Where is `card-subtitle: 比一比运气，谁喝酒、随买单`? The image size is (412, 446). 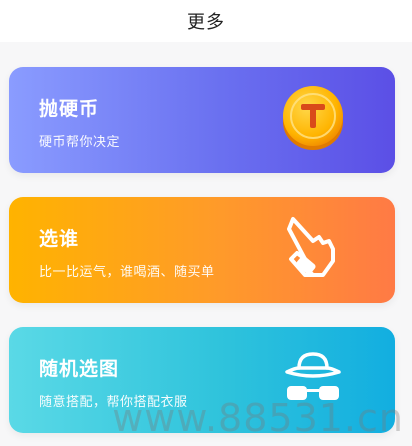 card-subtitle: 比一比运气，谁喝酒、随买单 is located at coordinates (127, 272).